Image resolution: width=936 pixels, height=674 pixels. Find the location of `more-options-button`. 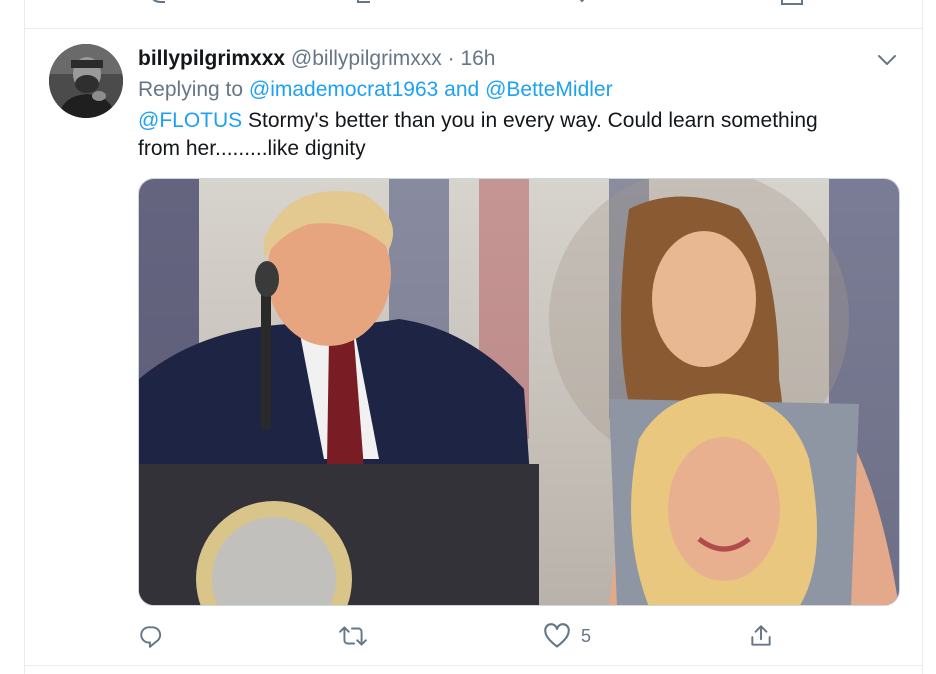

more-options-button is located at coordinates (887, 60).